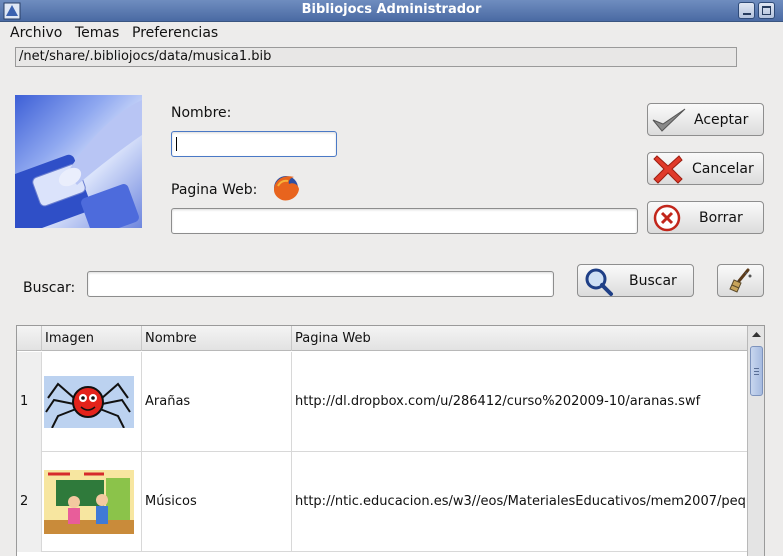  What do you see at coordinates (201, 113) in the screenshot?
I see `nombre-label: Nombre:` at bounding box center [201, 113].